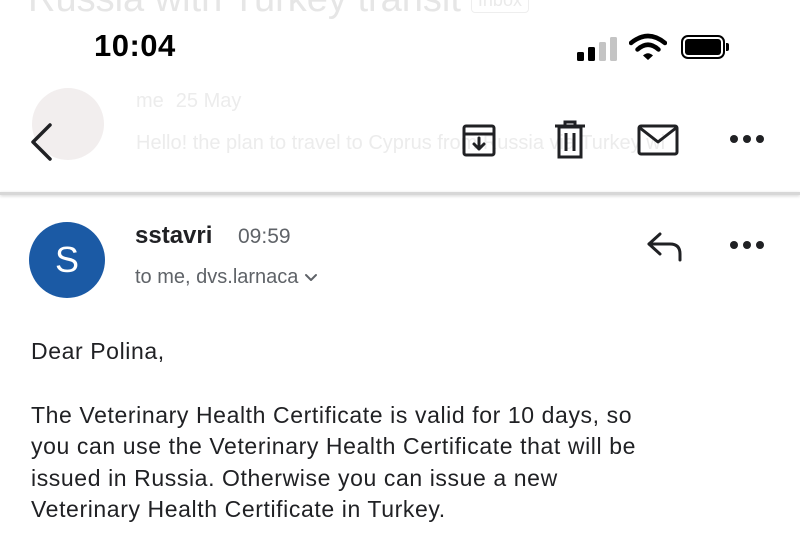 Image resolution: width=800 pixels, height=551 pixels. What do you see at coordinates (648, 49) in the screenshot?
I see `wifi-icon` at bounding box center [648, 49].